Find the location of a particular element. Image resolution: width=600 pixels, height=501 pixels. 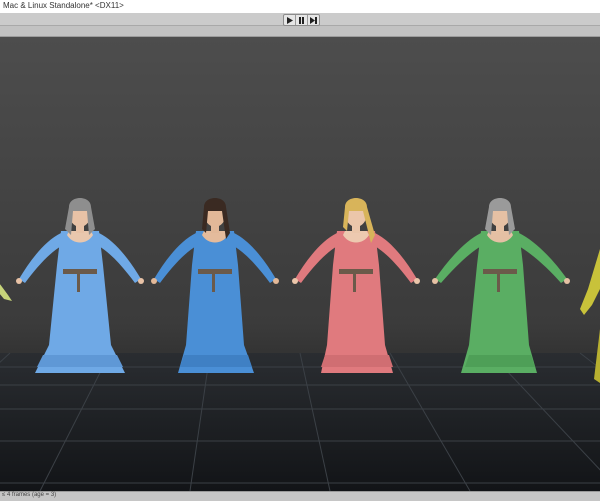

window-title: Mac & Linux Standalone* <DX11> is located at coordinates (63, 5).